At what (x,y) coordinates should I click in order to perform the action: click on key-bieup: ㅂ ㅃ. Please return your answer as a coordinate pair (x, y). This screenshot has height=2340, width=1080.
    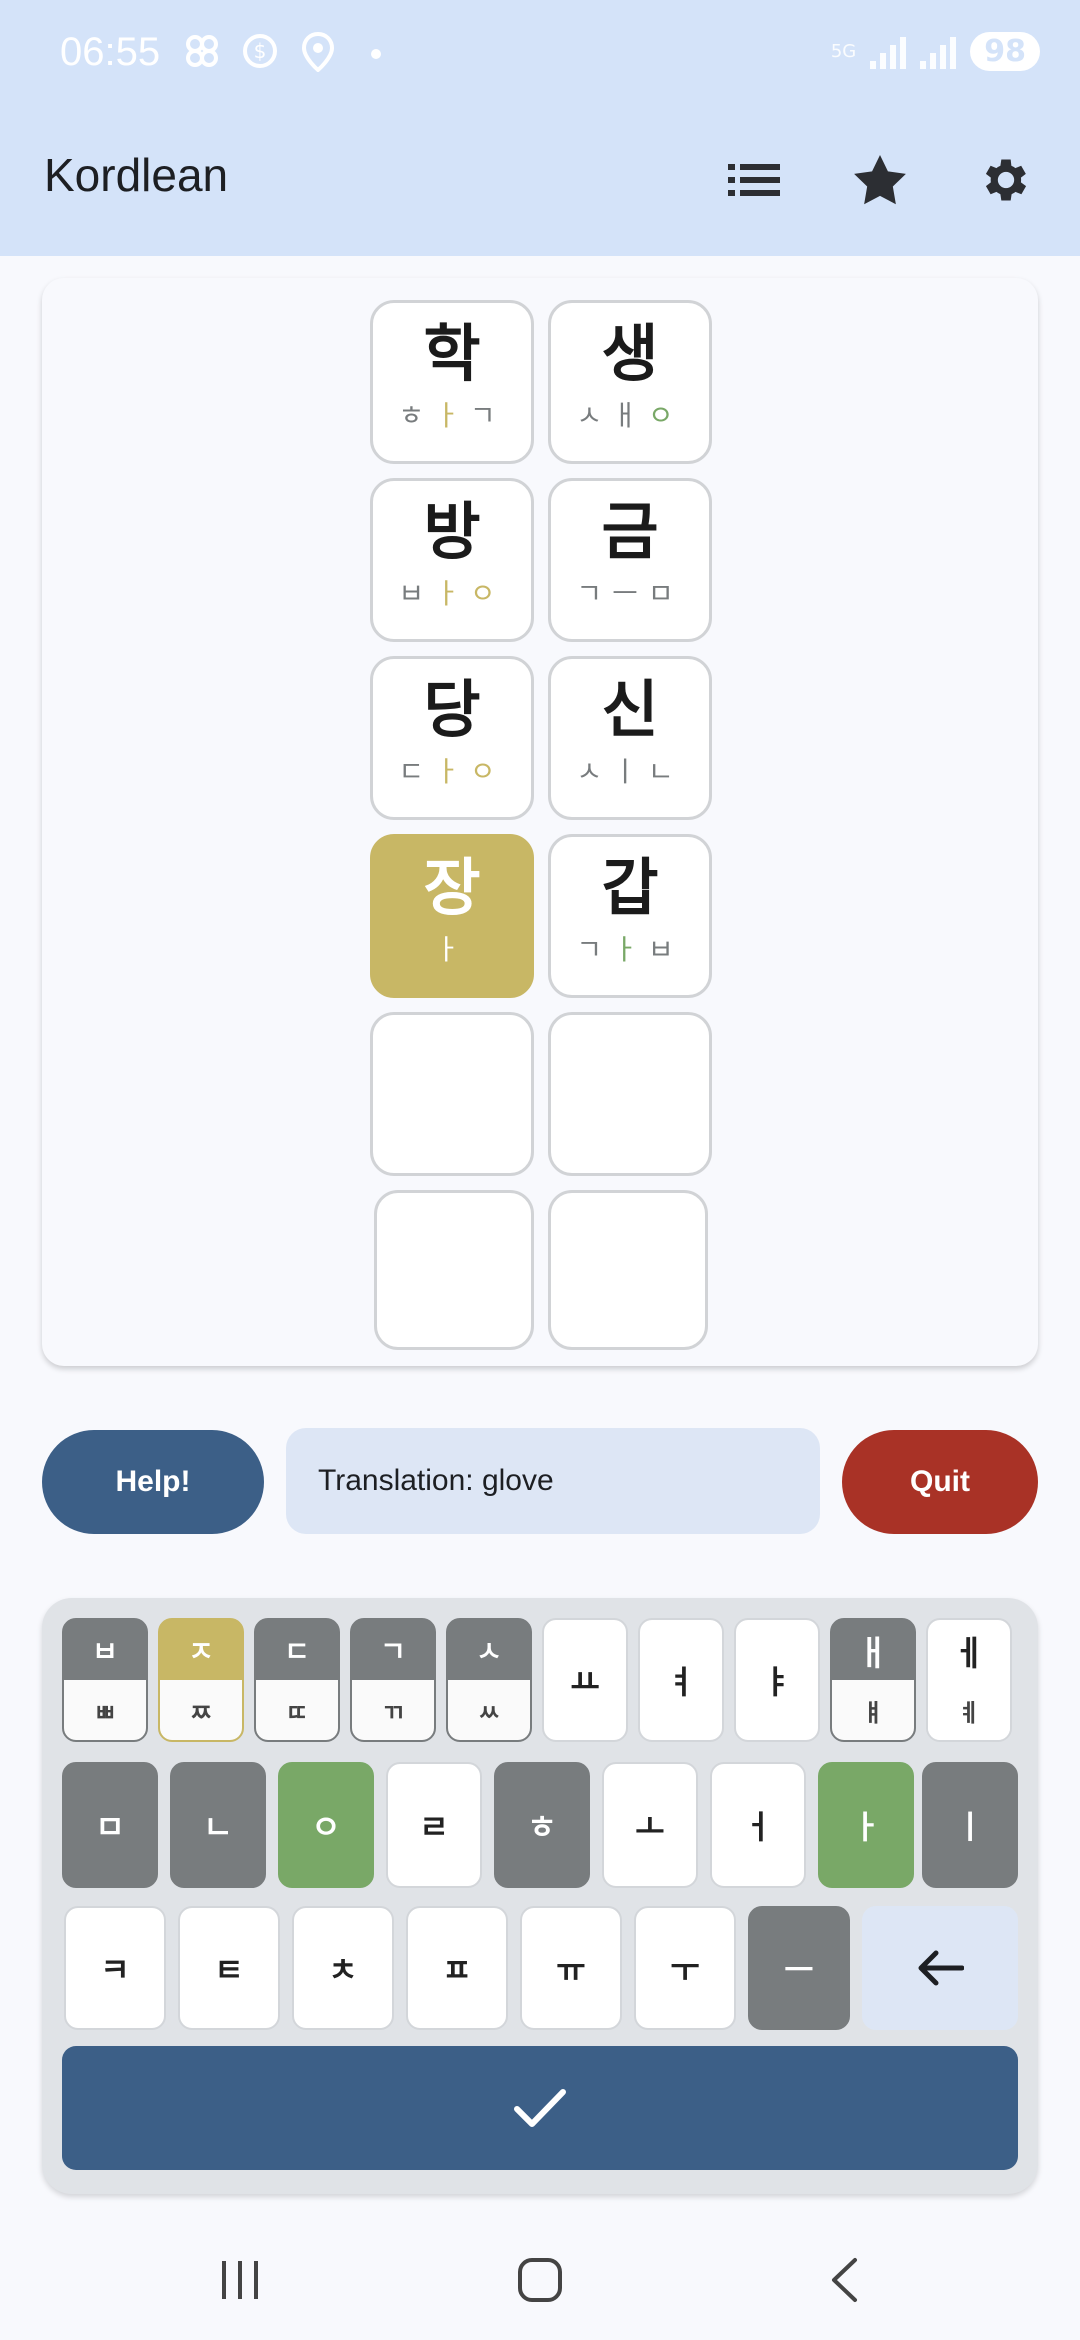
    Looking at the image, I should click on (105, 1680).